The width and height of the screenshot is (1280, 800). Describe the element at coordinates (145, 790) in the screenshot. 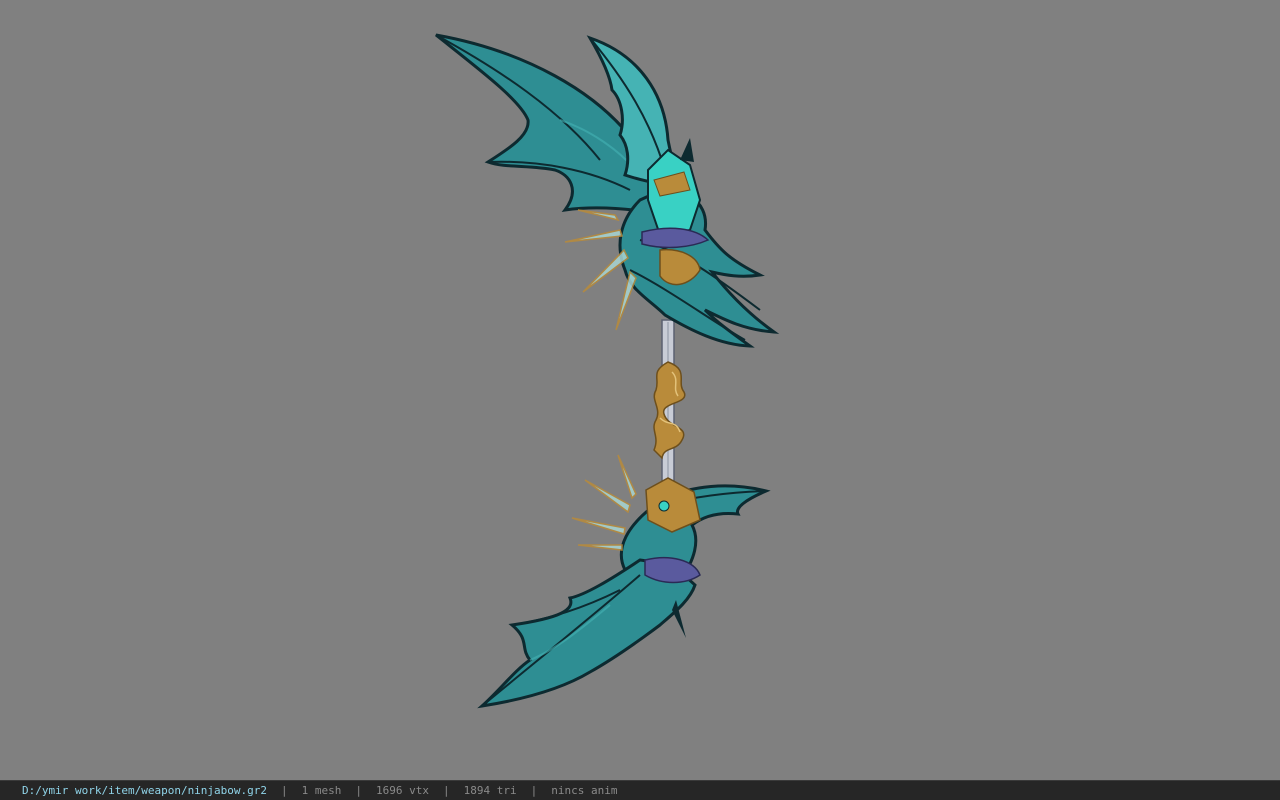

I see `status-file-path: D:/ymir work/item/weapon/ninjabow.gr2` at that location.